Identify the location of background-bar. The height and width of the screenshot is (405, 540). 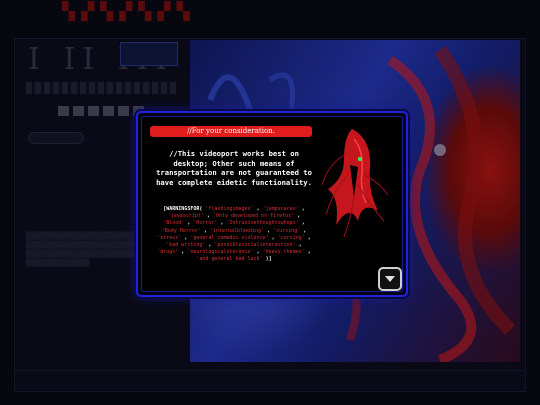
(101, 88).